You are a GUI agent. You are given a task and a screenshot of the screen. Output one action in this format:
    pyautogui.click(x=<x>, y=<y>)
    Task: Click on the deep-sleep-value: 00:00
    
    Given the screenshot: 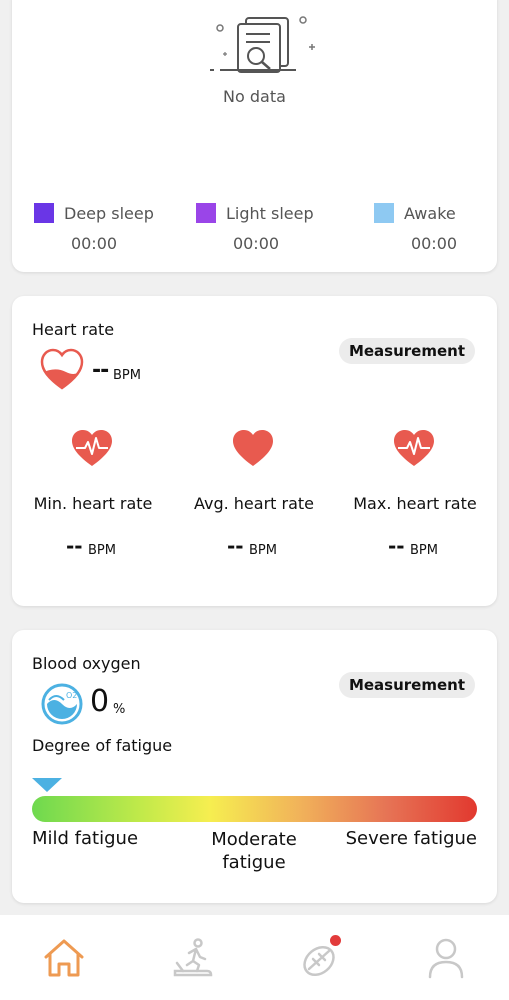 What is the action you would take?
    pyautogui.click(x=94, y=243)
    